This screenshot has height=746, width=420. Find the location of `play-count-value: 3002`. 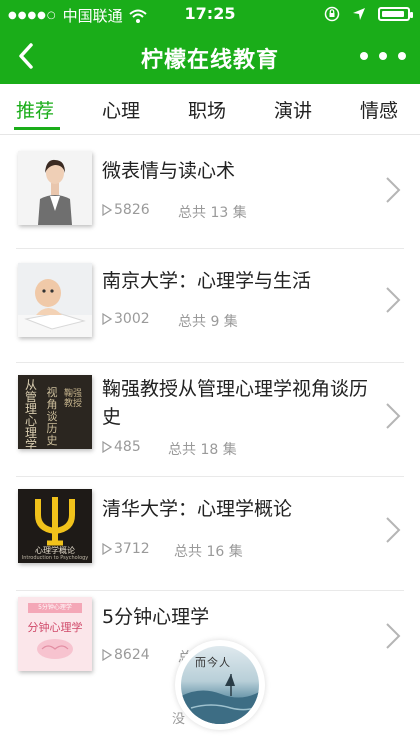

play-count-value: 3002 is located at coordinates (132, 319).